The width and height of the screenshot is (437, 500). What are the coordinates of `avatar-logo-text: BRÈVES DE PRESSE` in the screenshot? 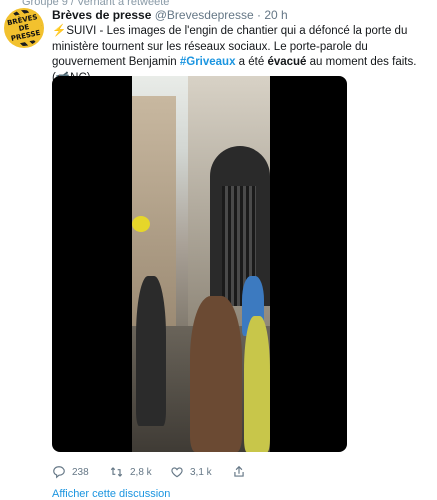 It's located at (24, 28).